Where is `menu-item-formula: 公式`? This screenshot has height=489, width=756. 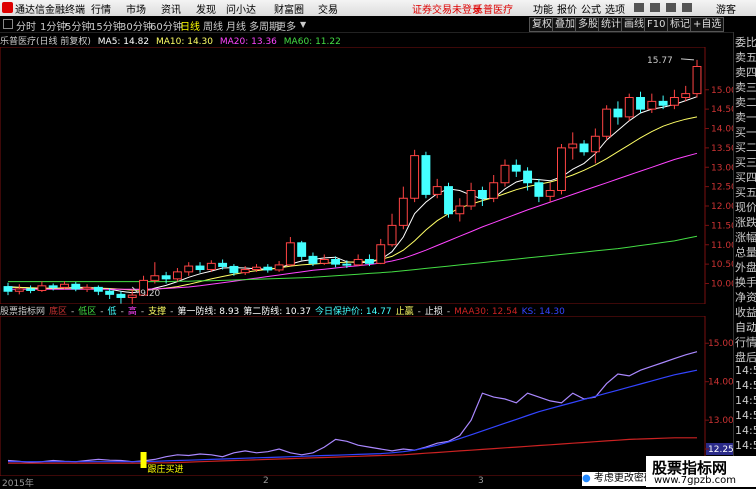
menu-item-formula: 公式 is located at coordinates (591, 8).